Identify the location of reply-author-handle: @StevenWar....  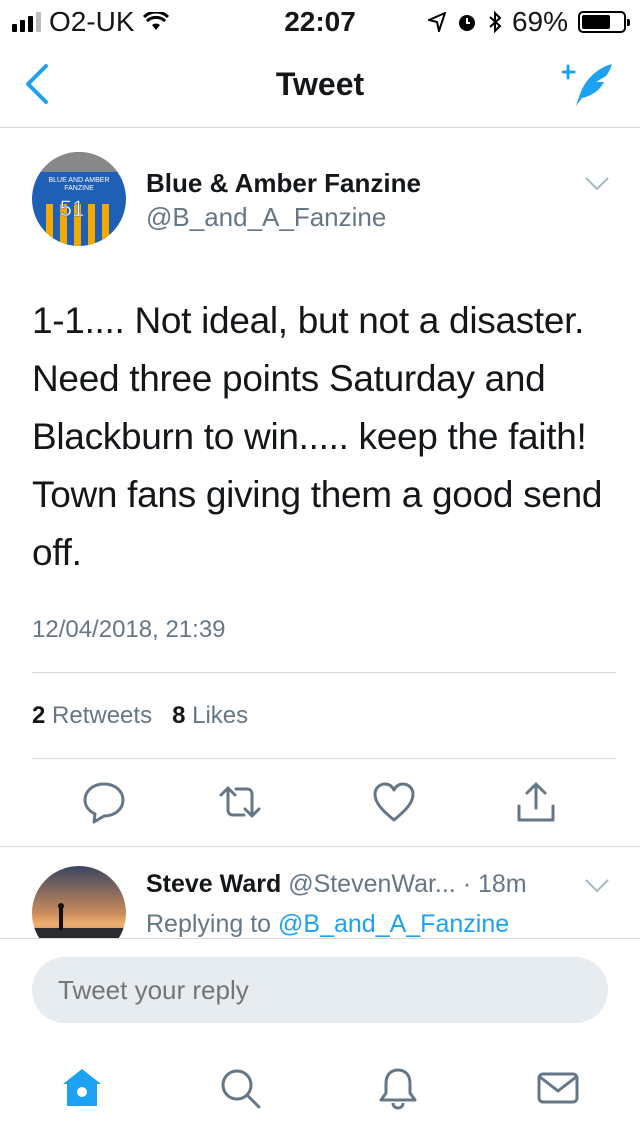
(372, 884).